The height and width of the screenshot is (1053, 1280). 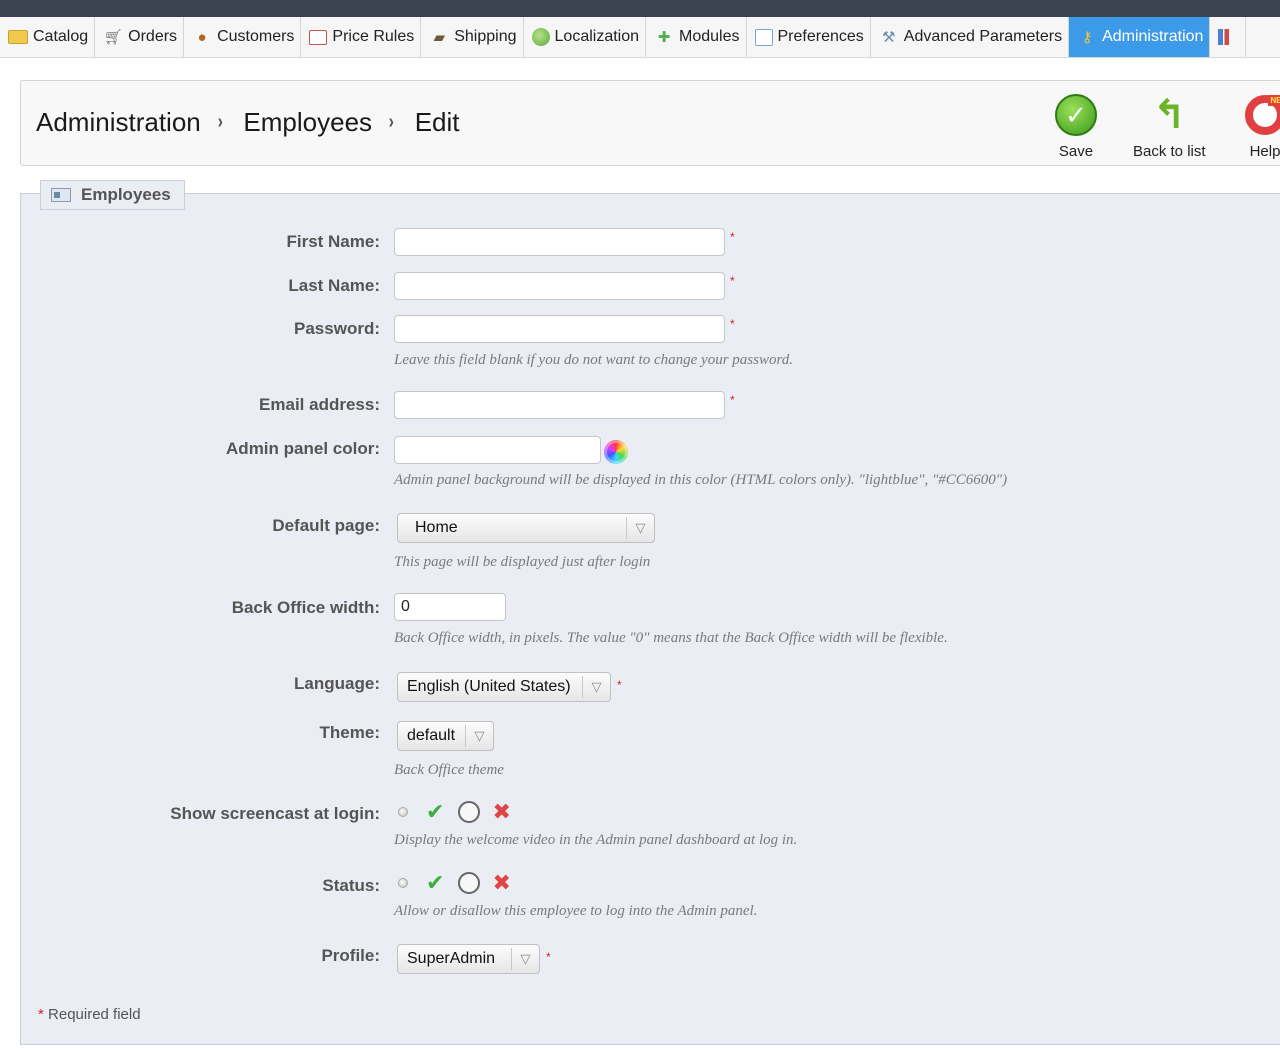 What do you see at coordinates (437, 122) in the screenshot?
I see `breadcrumb-item: Edit` at bounding box center [437, 122].